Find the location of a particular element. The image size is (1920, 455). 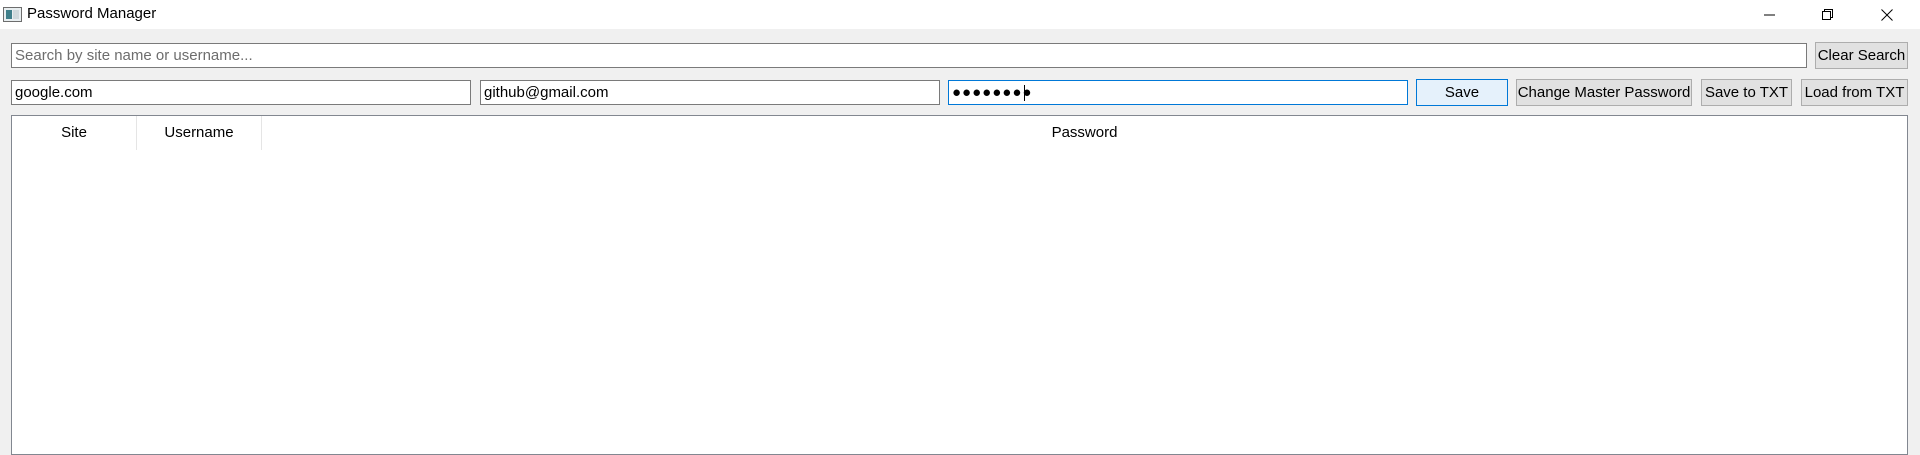

minimize-button is located at coordinates (1770, 14).